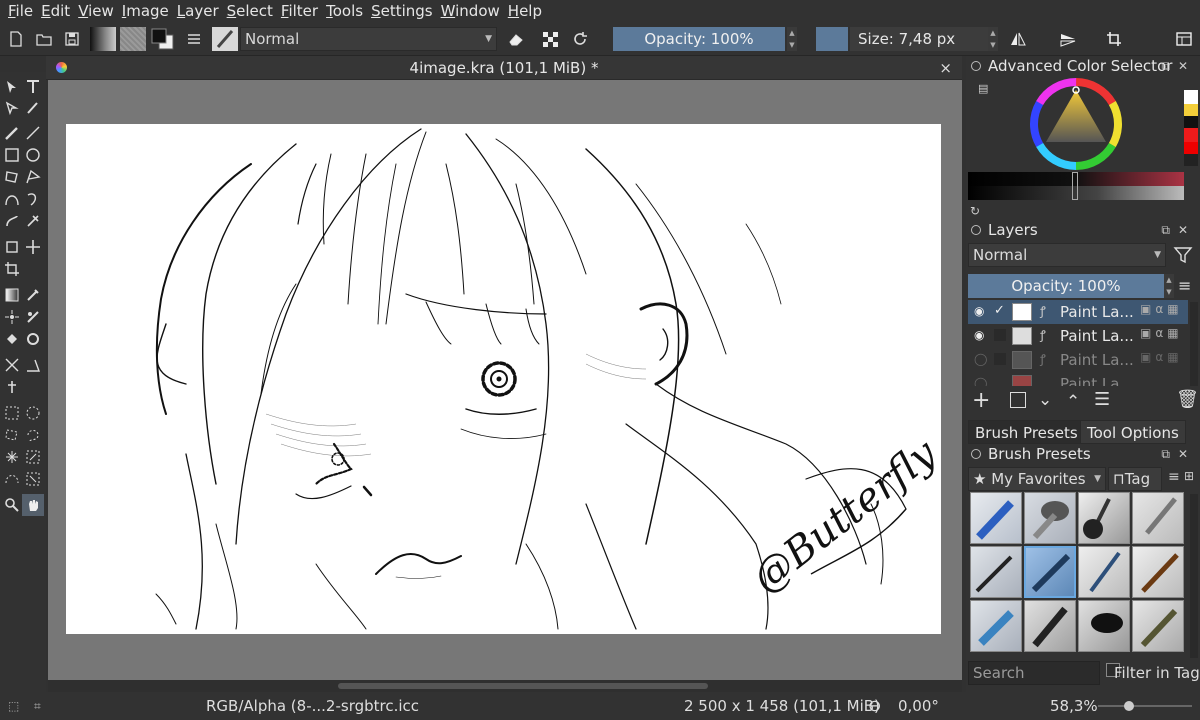 The height and width of the screenshot is (720, 1200). What do you see at coordinates (12, 269) in the screenshot?
I see `crop-tool-icon` at bounding box center [12, 269].